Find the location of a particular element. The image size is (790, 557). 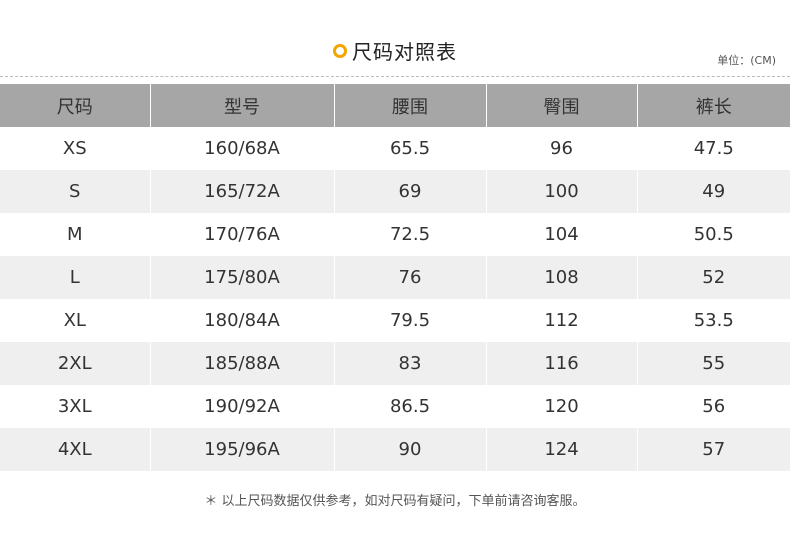

footer-note: ＊ 以上尺码数据仅供参考，如对尺码有疑问，下单前请咨询客服。 is located at coordinates (395, 501).